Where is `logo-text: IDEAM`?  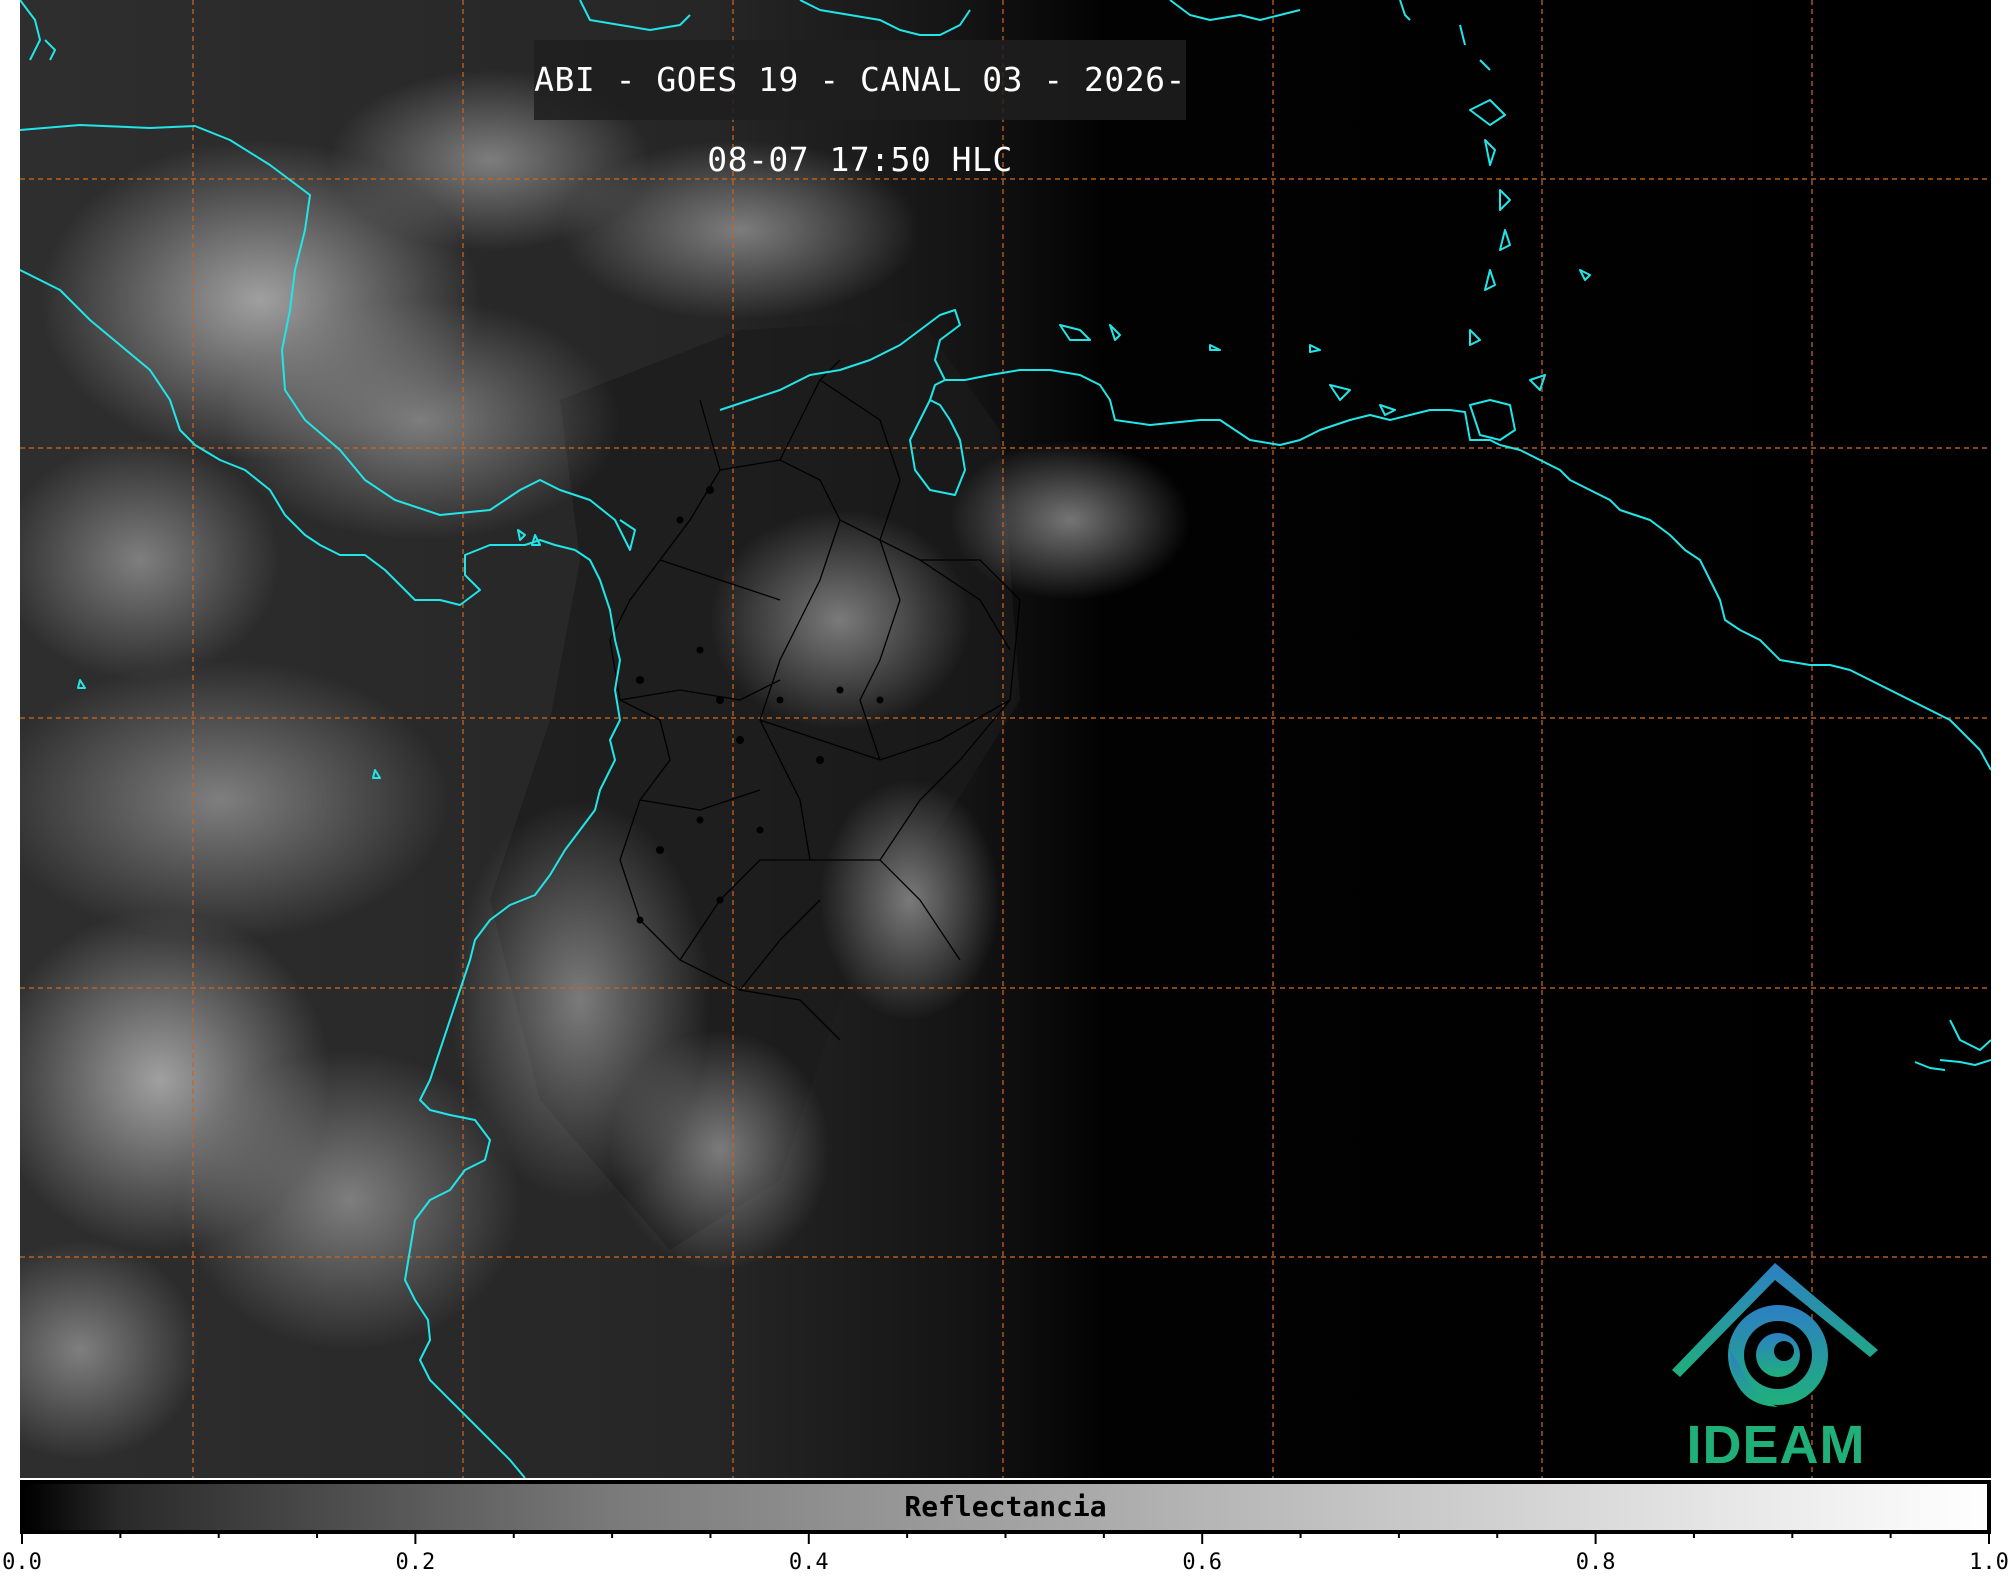 logo-text: IDEAM is located at coordinates (1776, 1445).